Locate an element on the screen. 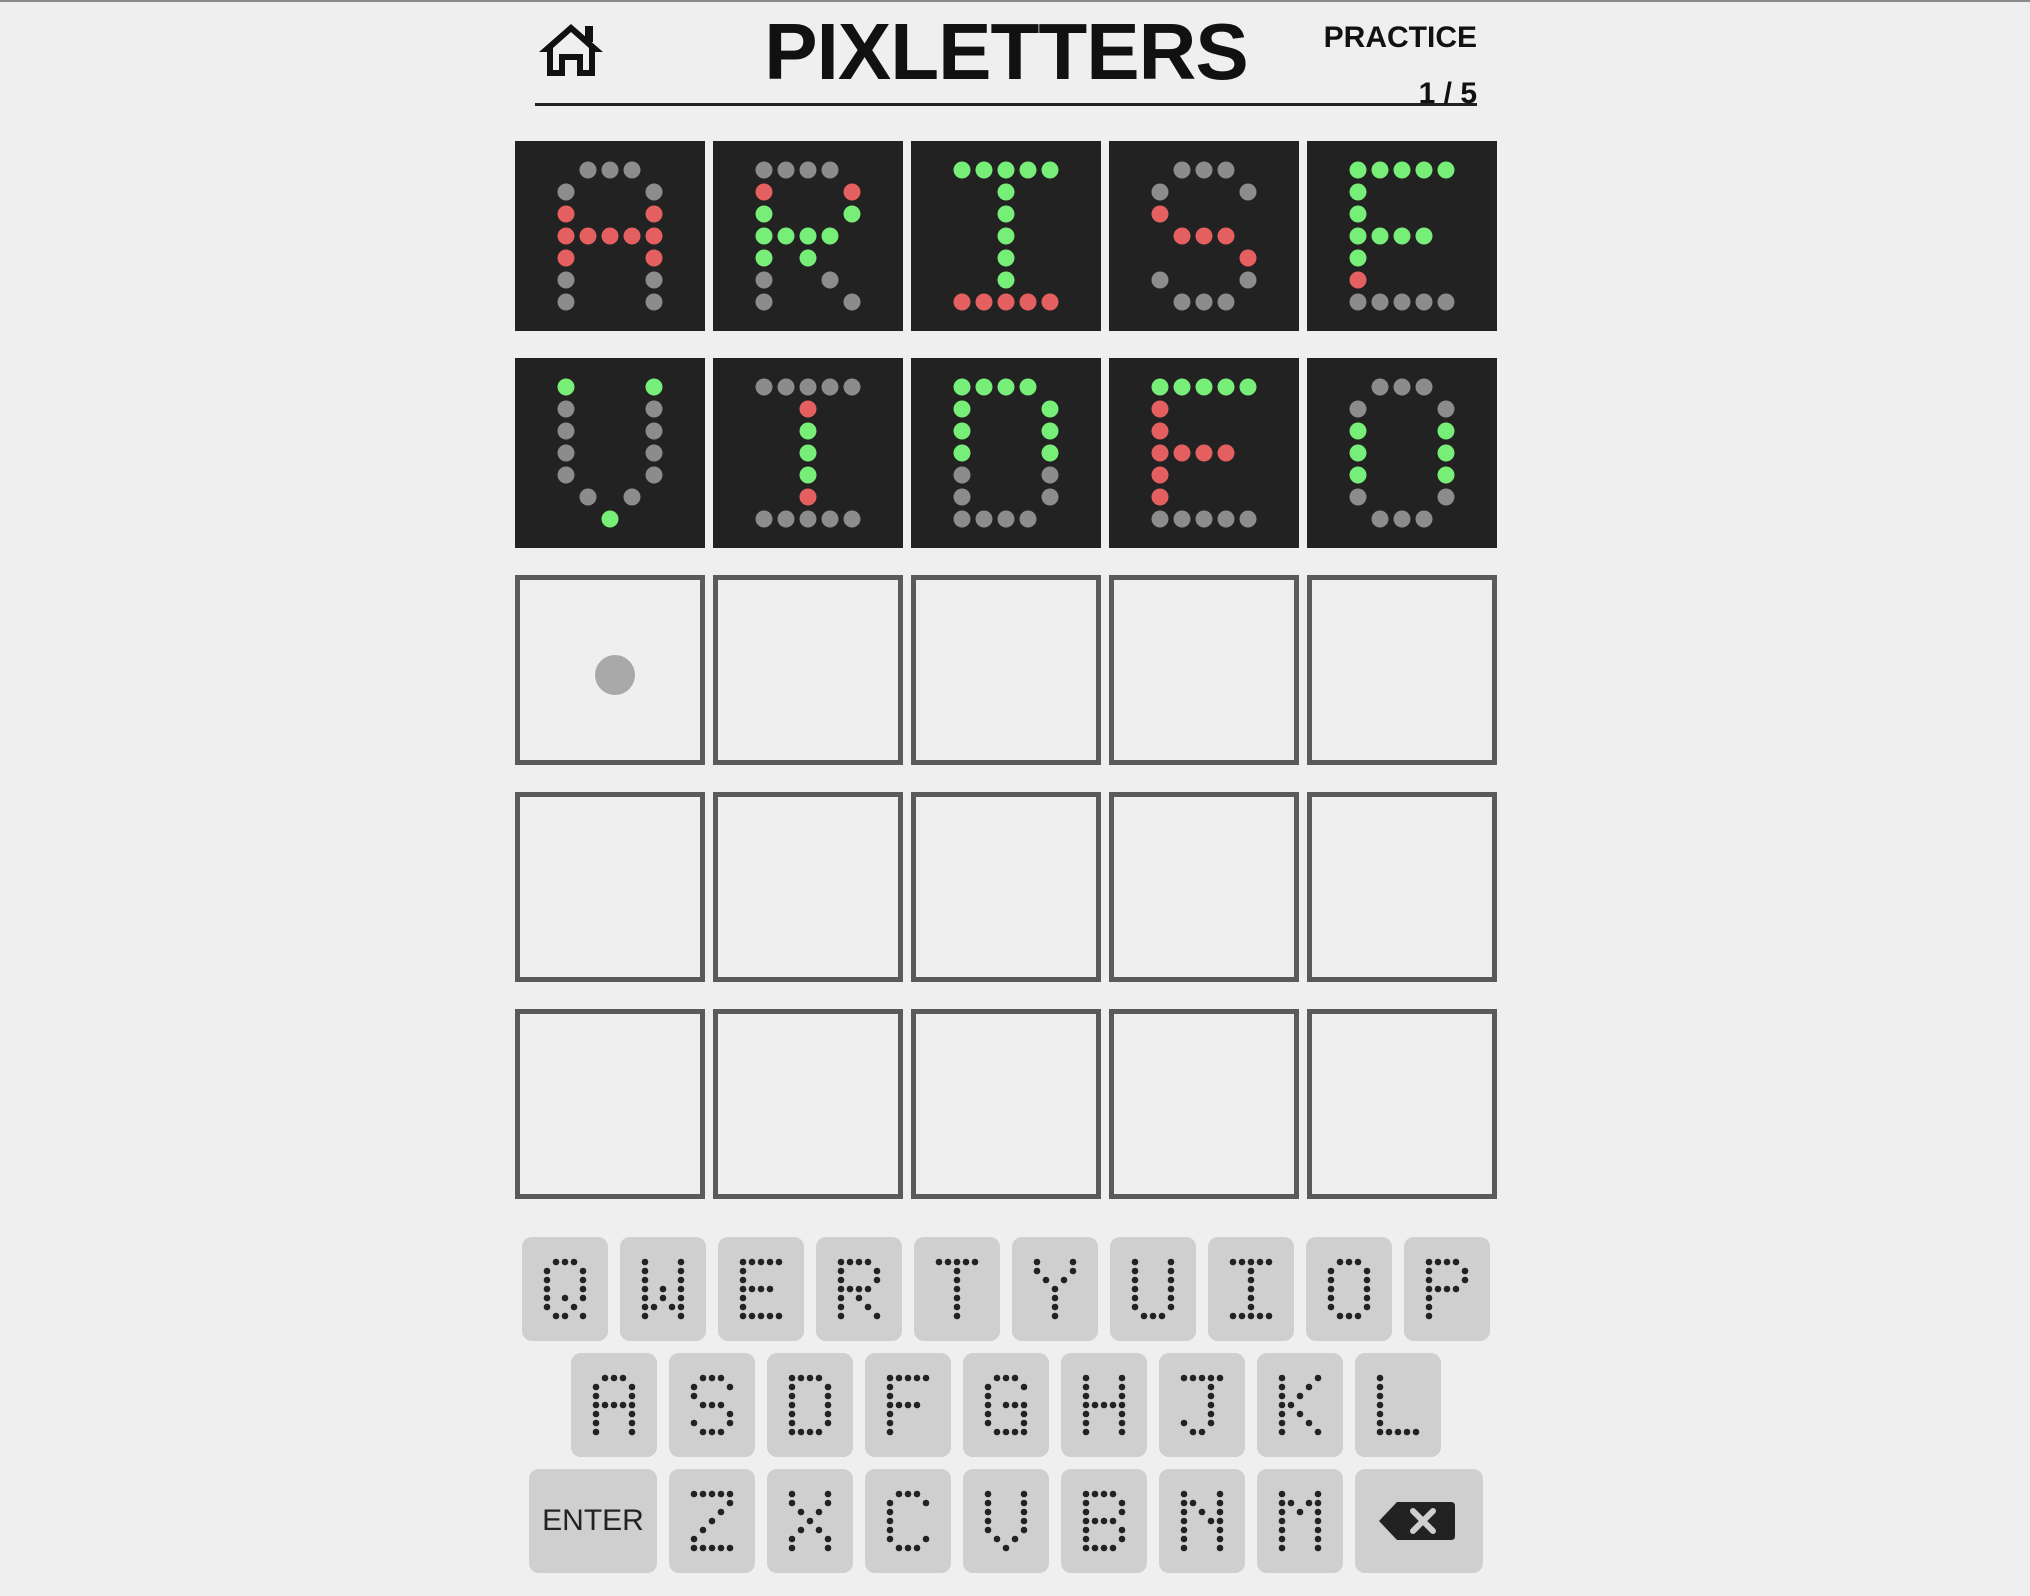 The image size is (2030, 1596). keyboard-row is located at coordinates (1006, 1405).